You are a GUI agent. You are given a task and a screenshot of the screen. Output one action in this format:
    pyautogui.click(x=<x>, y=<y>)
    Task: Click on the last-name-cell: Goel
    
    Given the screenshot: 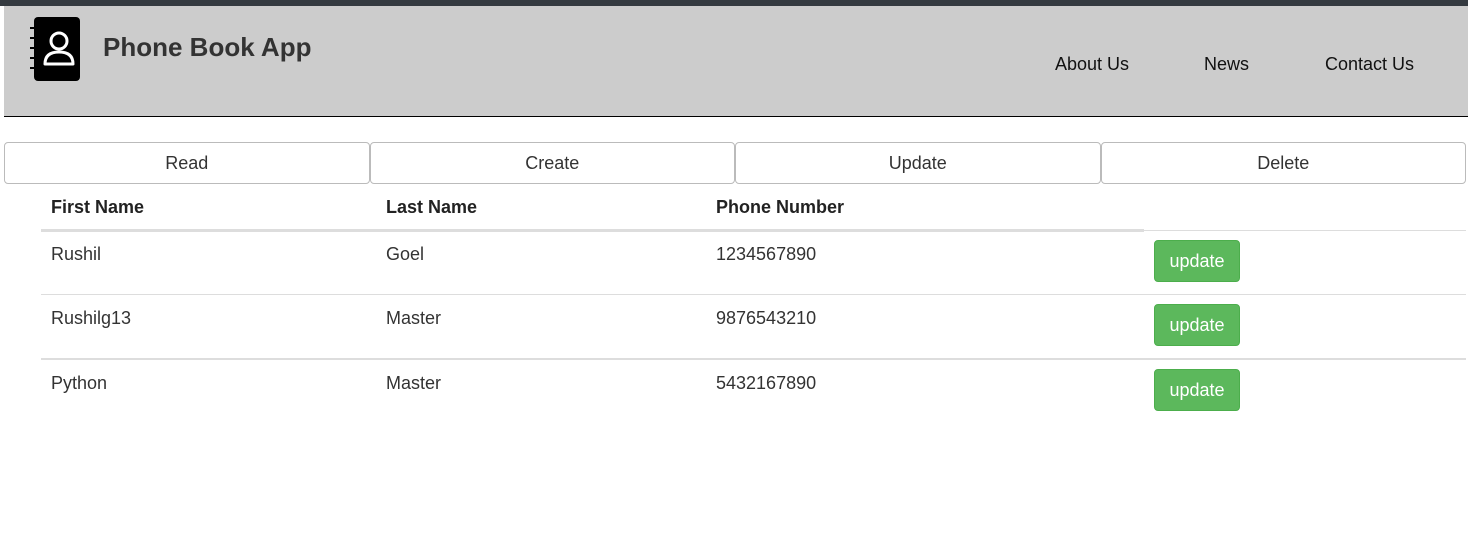 What is the action you would take?
    pyautogui.click(x=405, y=254)
    